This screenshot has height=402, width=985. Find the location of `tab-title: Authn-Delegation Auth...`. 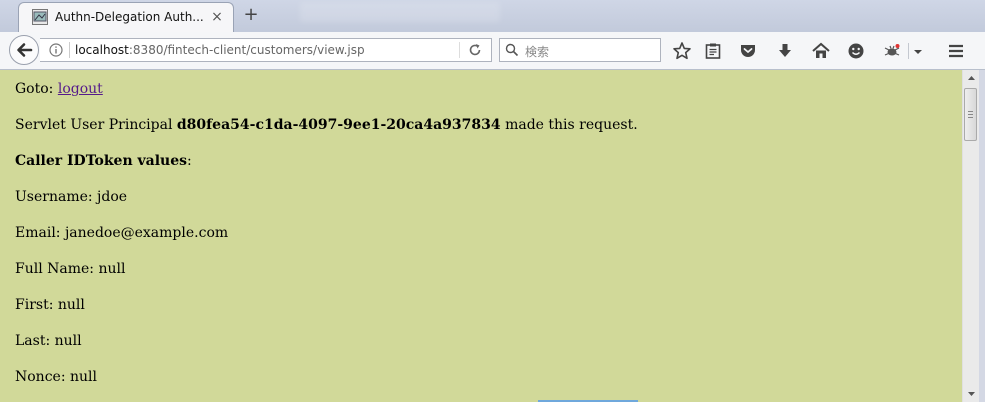

tab-title: Authn-Delegation Auth... is located at coordinates (129, 17).